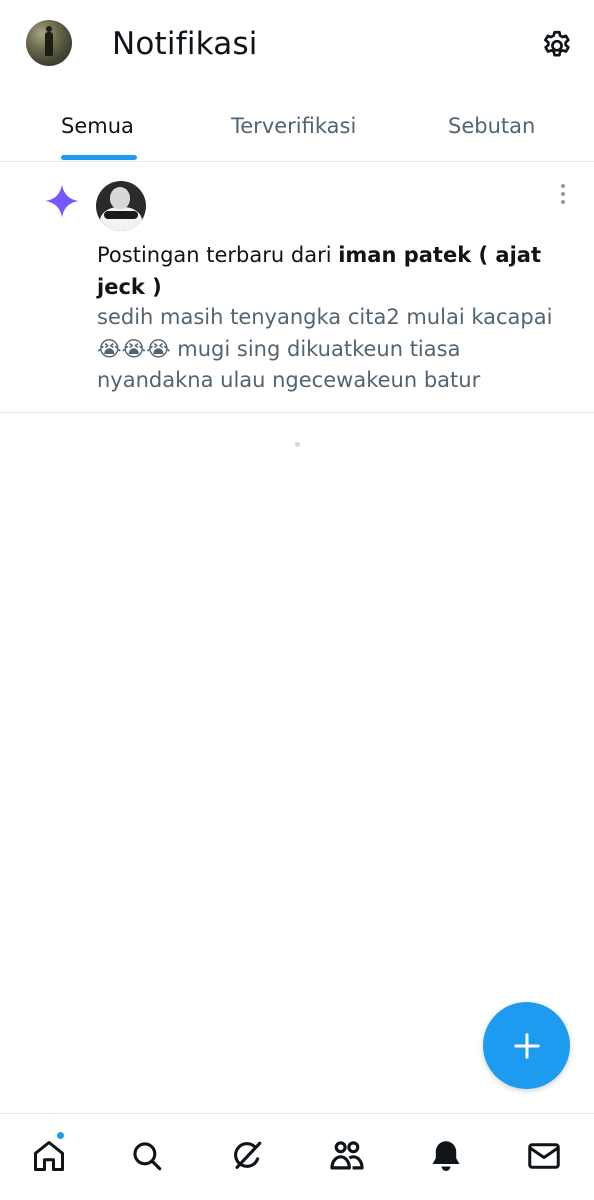  I want to click on sparkle-icon, so click(62, 201).